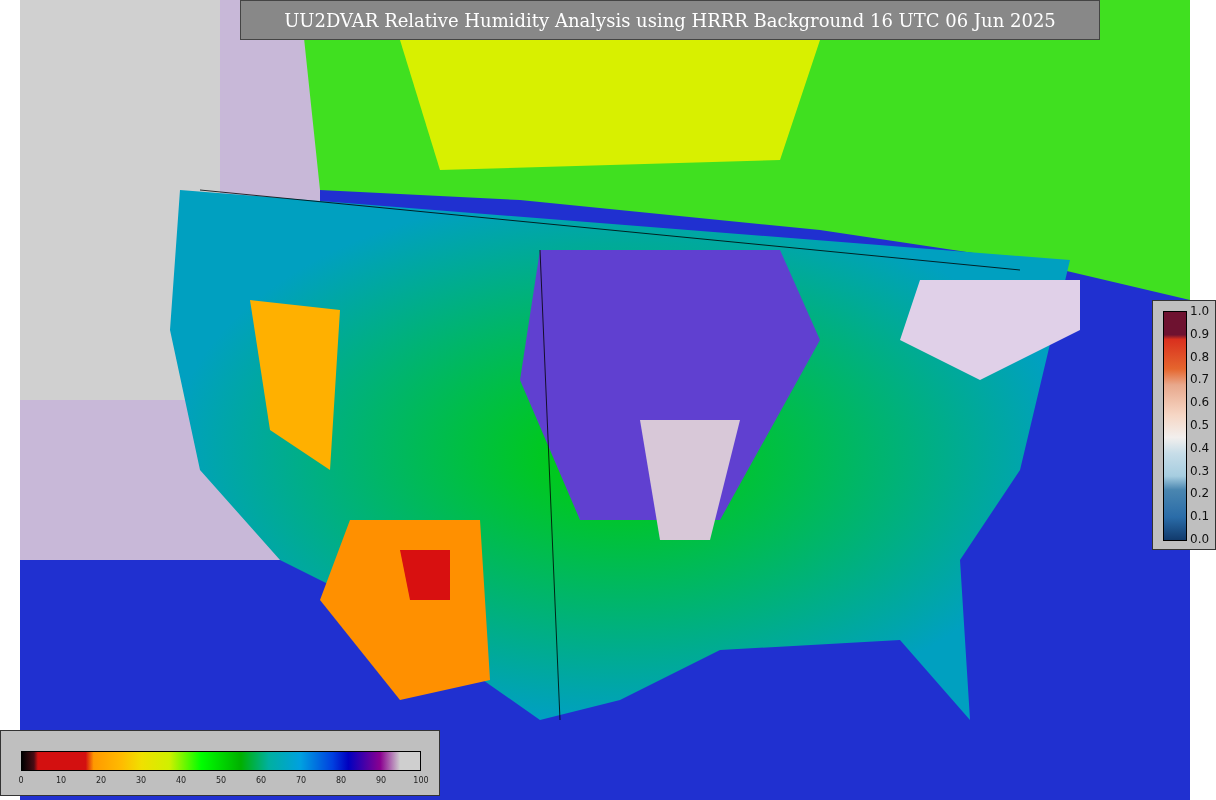  I want to click on legend-tick-label: 0.8, so click(1200, 356).